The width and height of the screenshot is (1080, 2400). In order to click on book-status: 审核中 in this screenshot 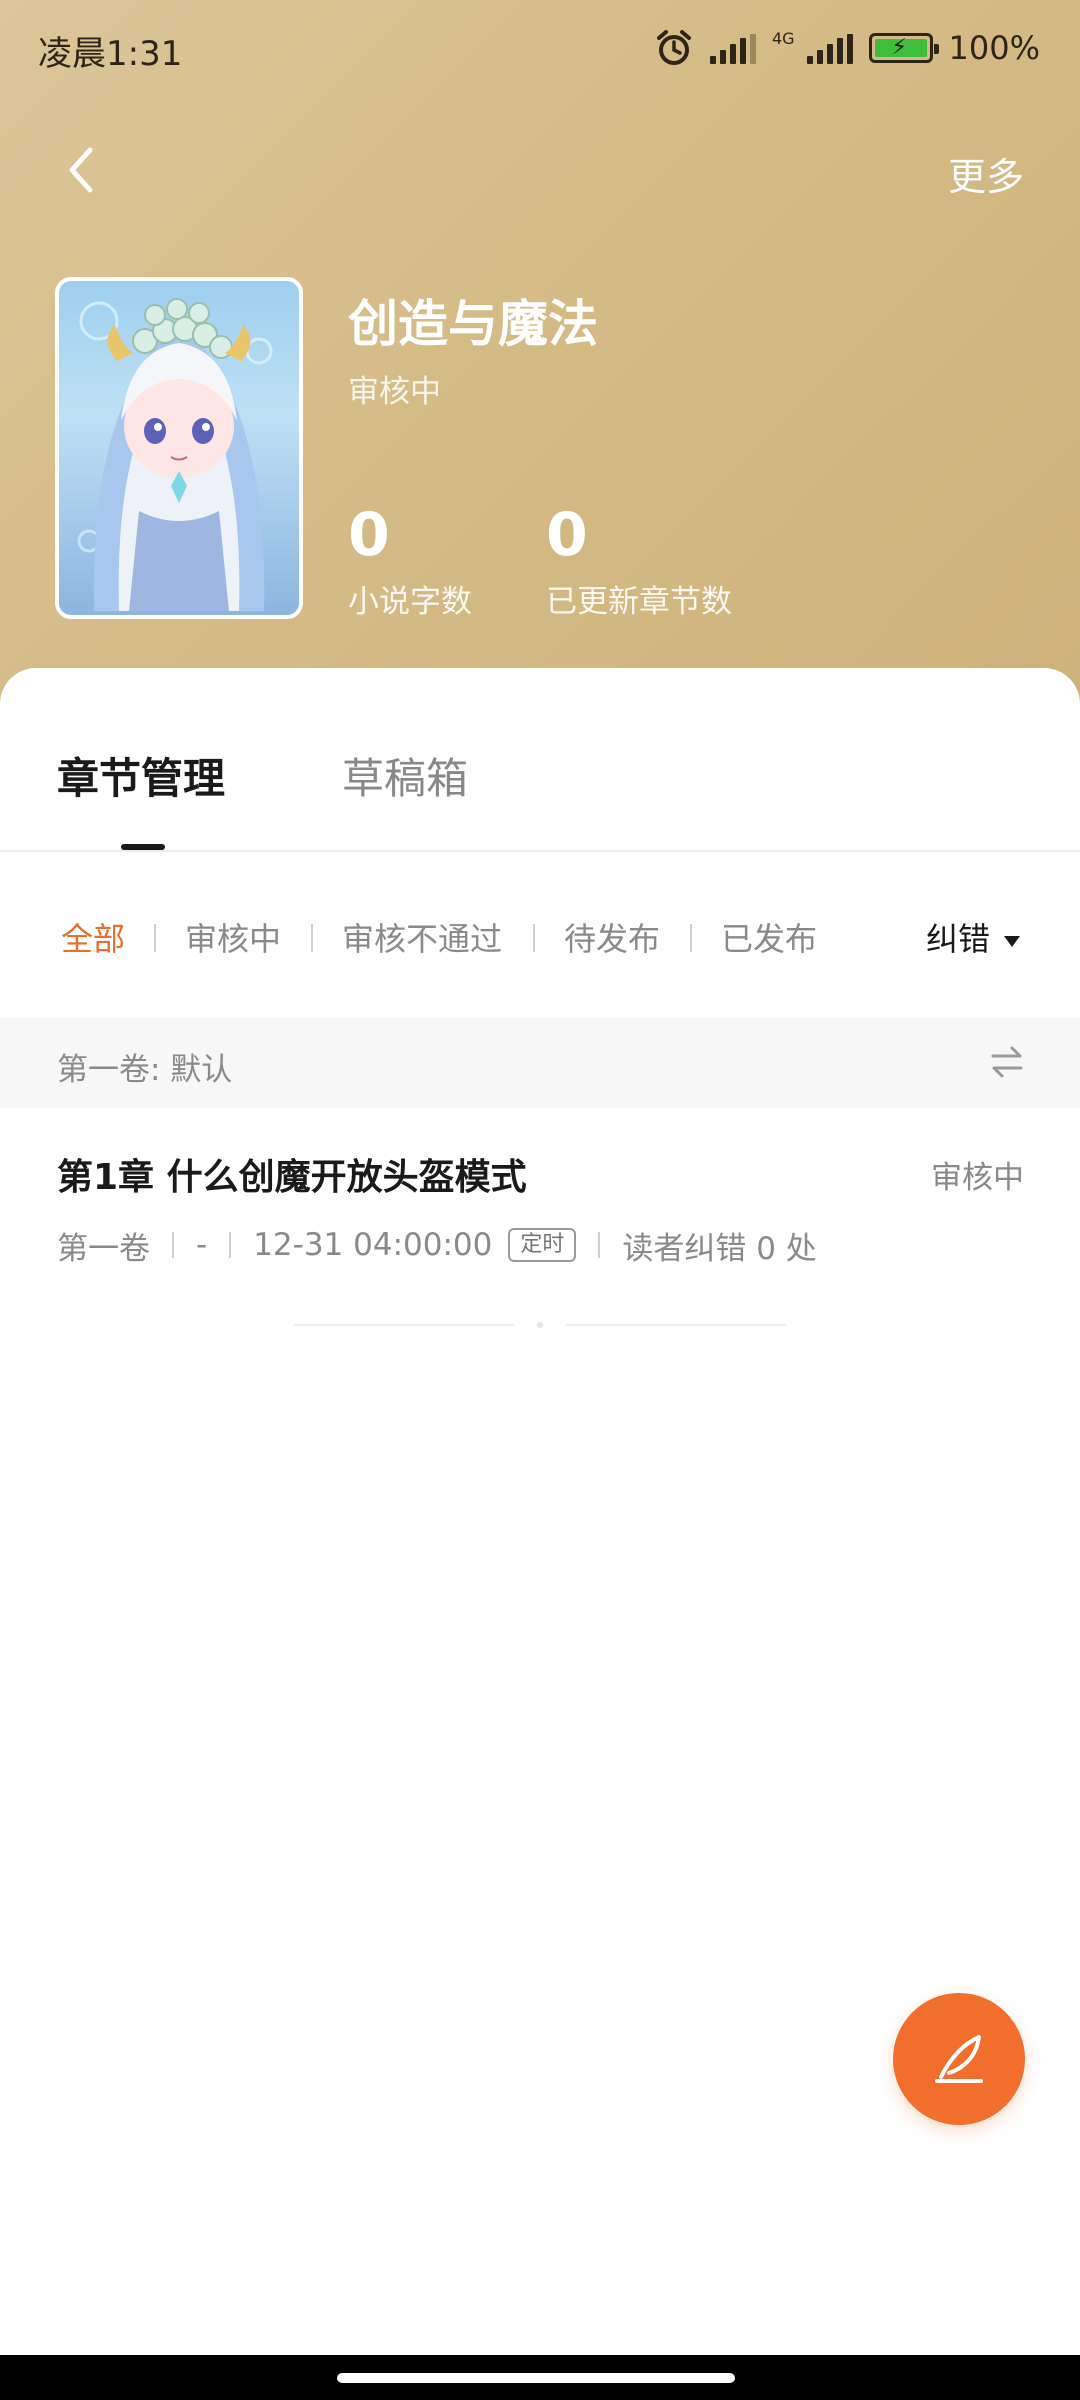, I will do `click(394, 392)`.